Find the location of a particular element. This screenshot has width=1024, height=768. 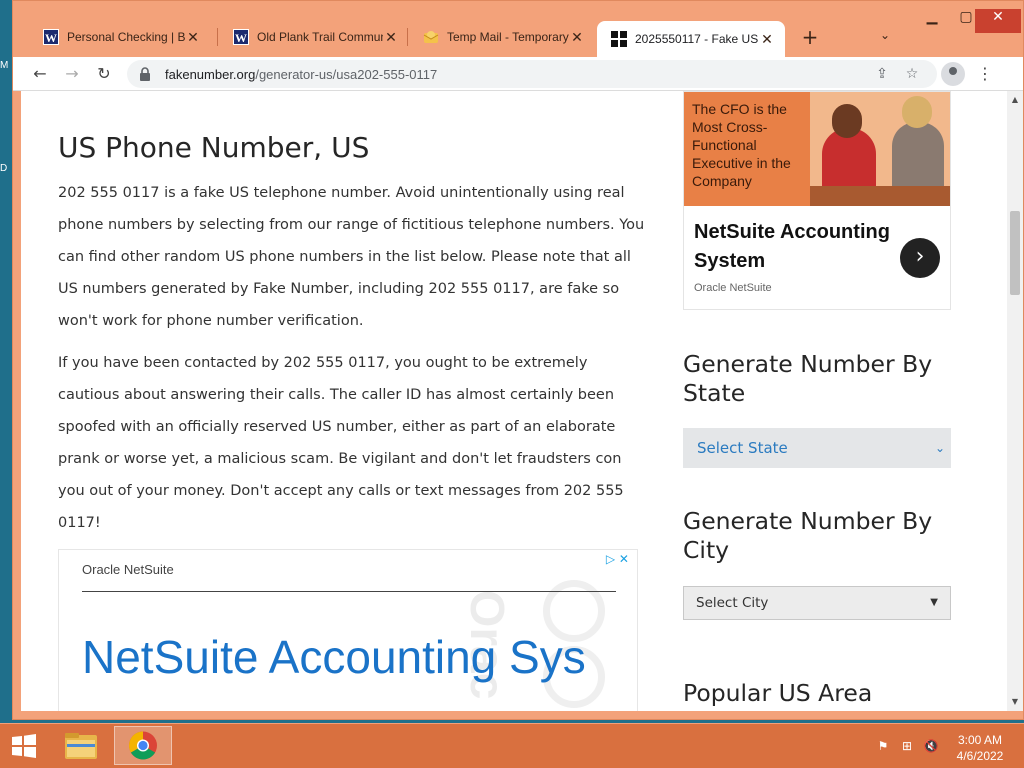

desktop-icon-fragment: D is located at coordinates (4, 168).